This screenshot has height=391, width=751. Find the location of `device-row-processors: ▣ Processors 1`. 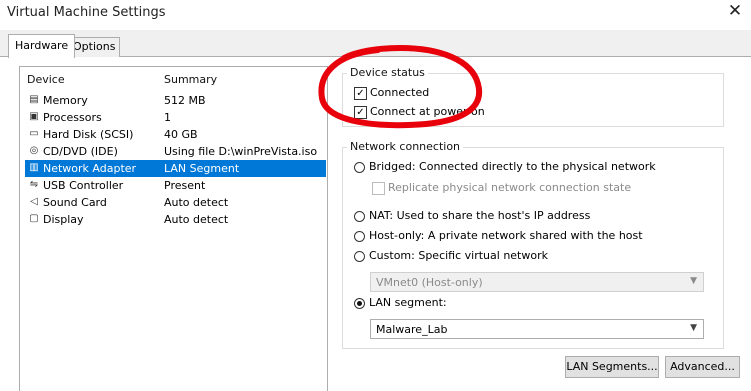

device-row-processors: ▣ Processors 1 is located at coordinates (175, 117).